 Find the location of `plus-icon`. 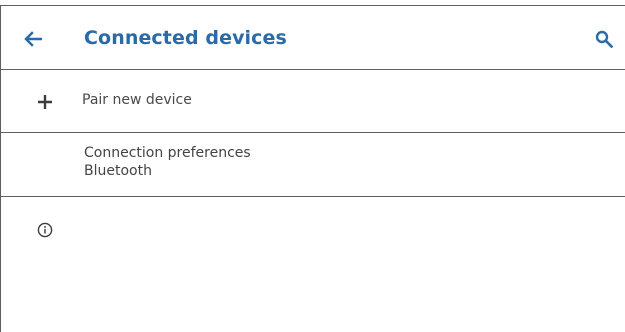

plus-icon is located at coordinates (45, 102).